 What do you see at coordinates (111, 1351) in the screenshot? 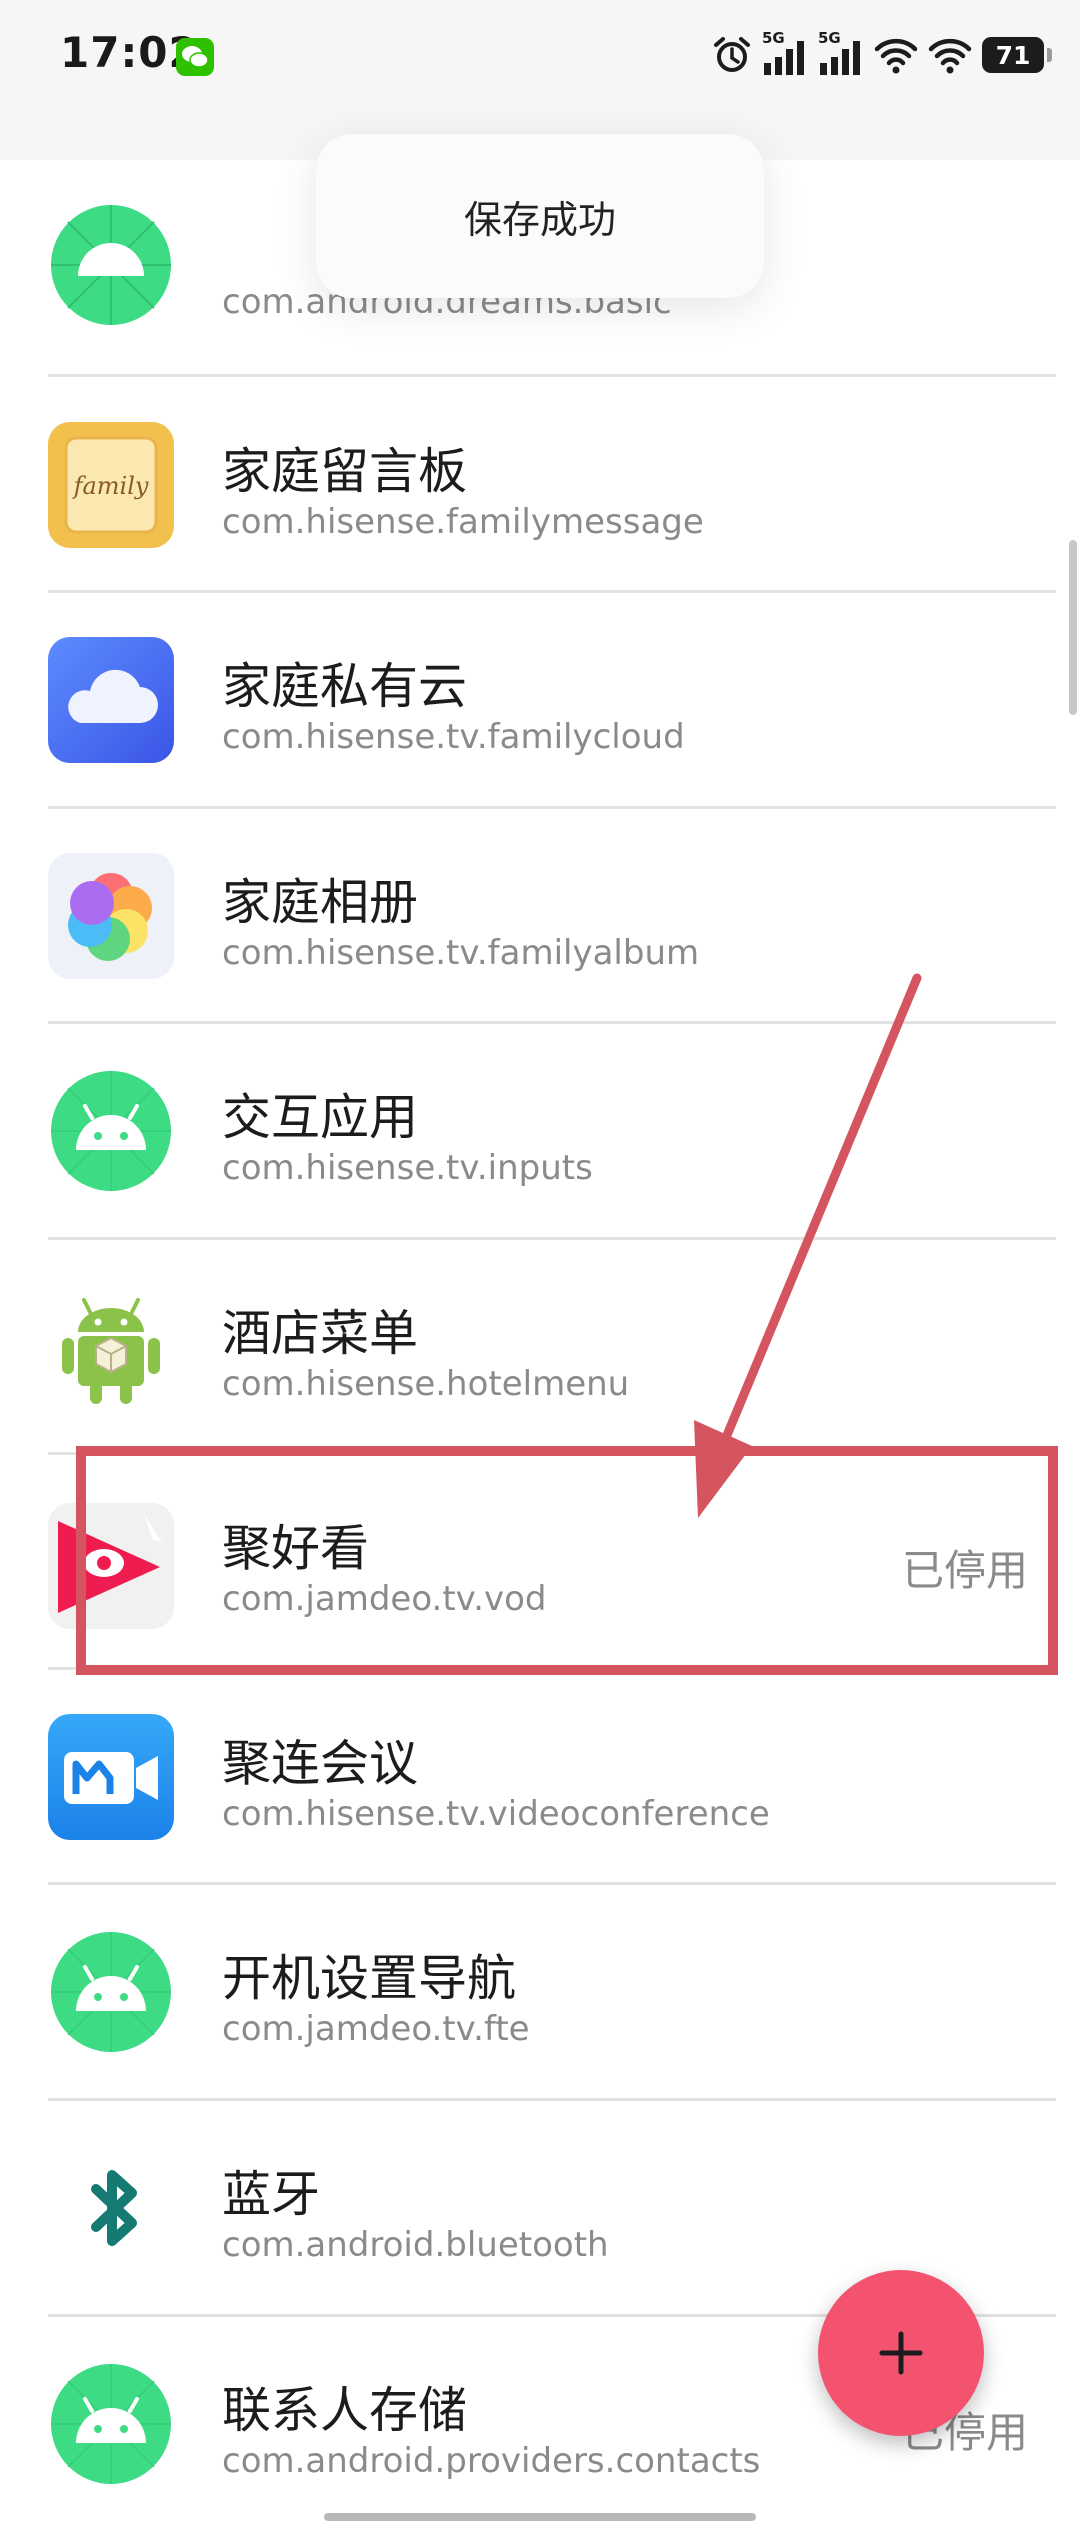
I see `android-box-icon` at bounding box center [111, 1351].